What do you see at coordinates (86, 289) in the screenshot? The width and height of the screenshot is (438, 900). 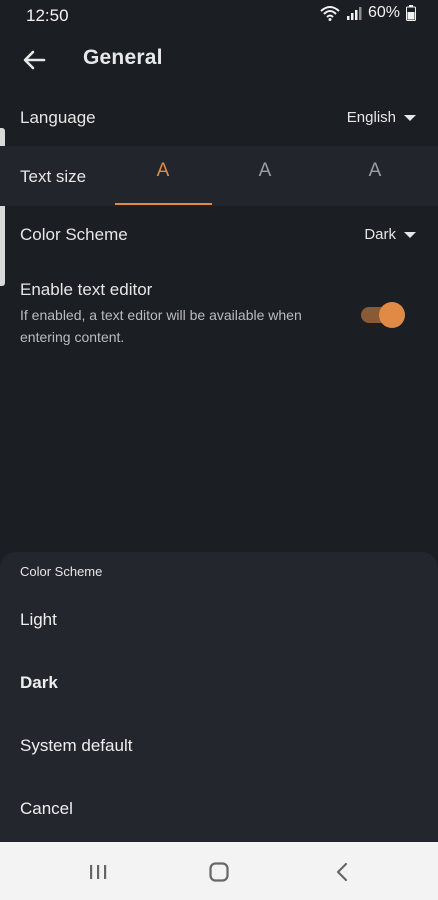 I see `text-editor-label: Enable text editor` at bounding box center [86, 289].